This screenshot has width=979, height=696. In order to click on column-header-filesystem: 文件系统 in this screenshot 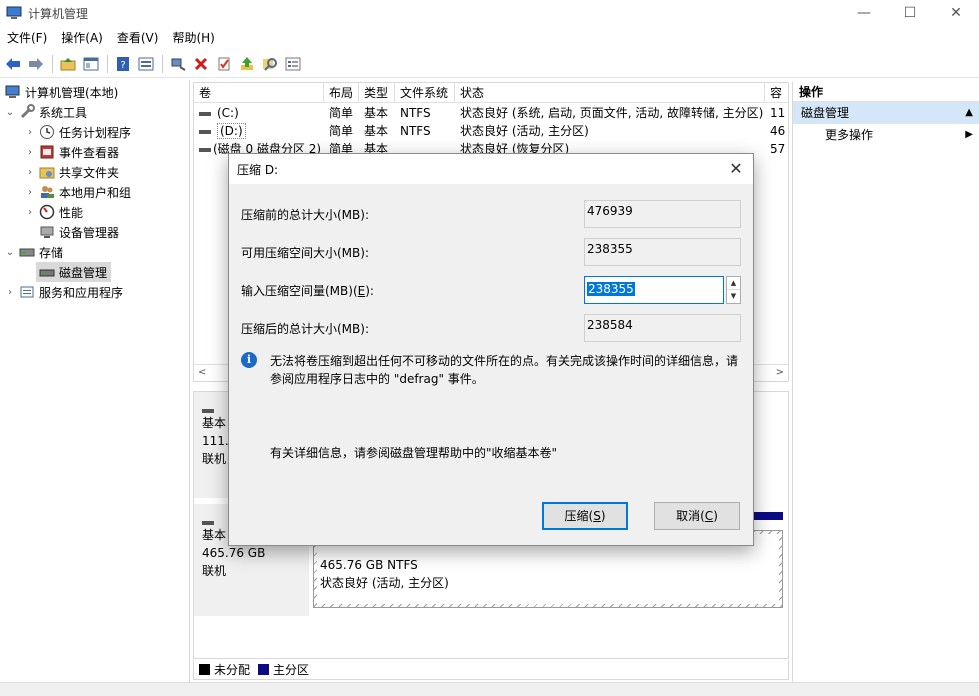, I will do `click(425, 93)`.